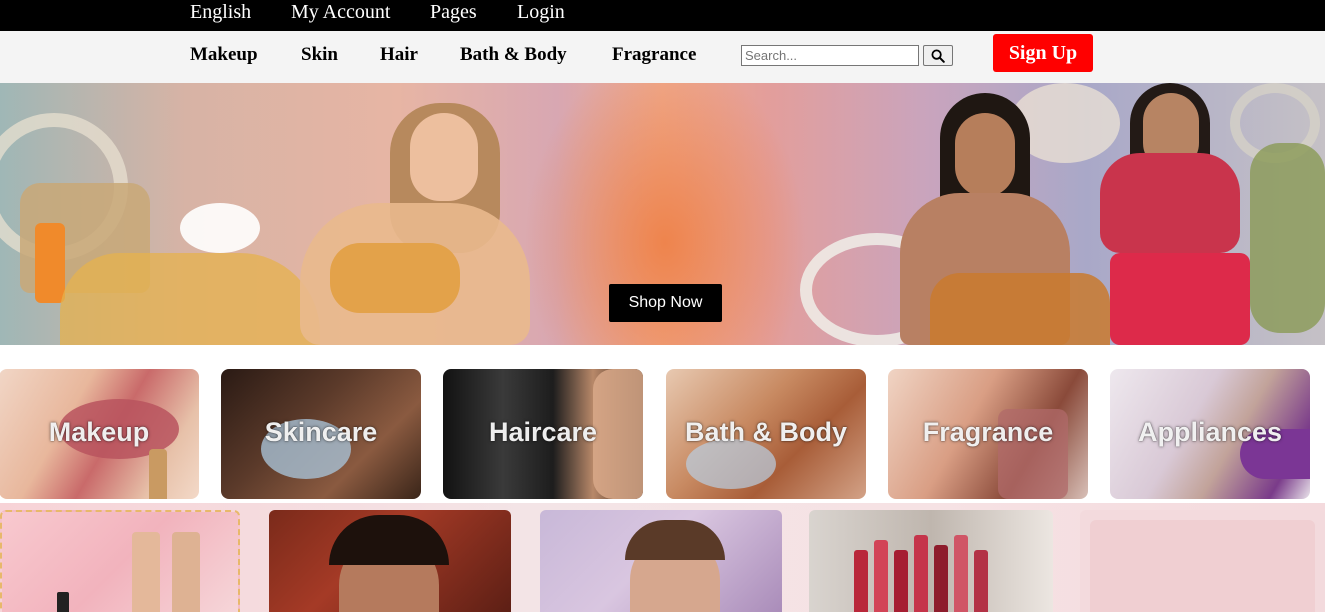  I want to click on tile-label: Skincare, so click(321, 432).